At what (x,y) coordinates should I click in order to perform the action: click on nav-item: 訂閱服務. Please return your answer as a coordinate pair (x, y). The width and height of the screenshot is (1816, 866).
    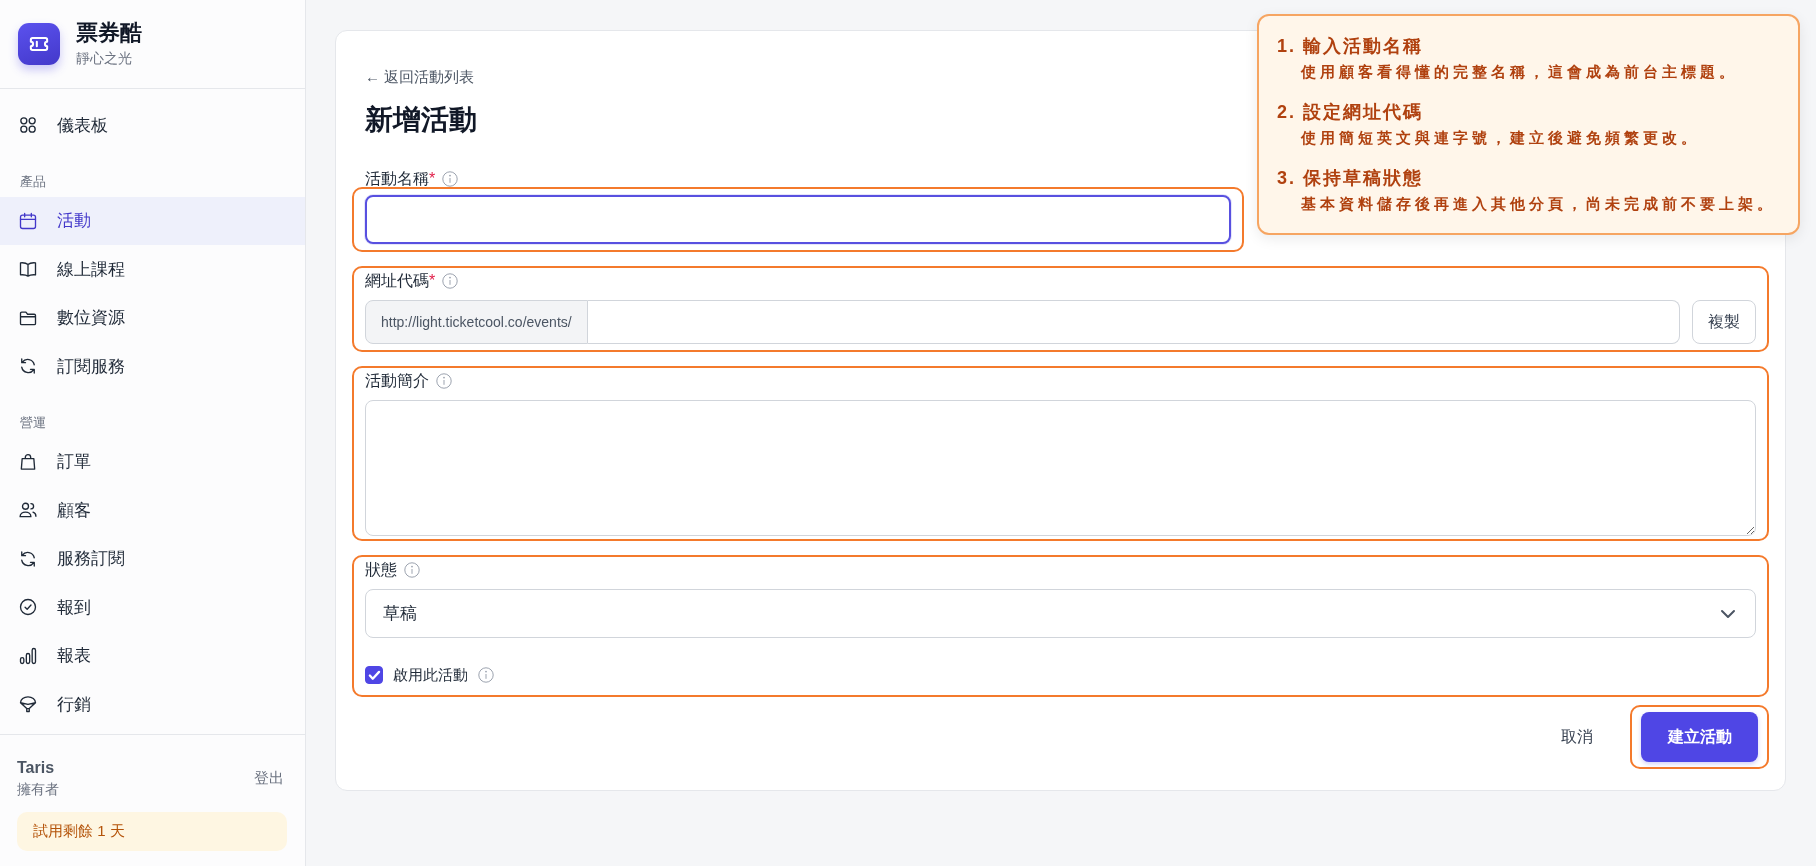
    Looking at the image, I should click on (152, 366).